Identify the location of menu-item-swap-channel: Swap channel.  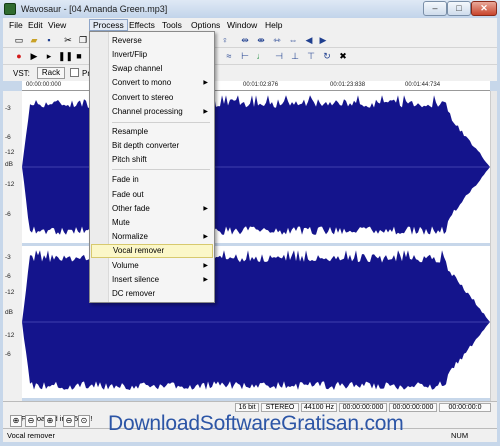
(152, 69).